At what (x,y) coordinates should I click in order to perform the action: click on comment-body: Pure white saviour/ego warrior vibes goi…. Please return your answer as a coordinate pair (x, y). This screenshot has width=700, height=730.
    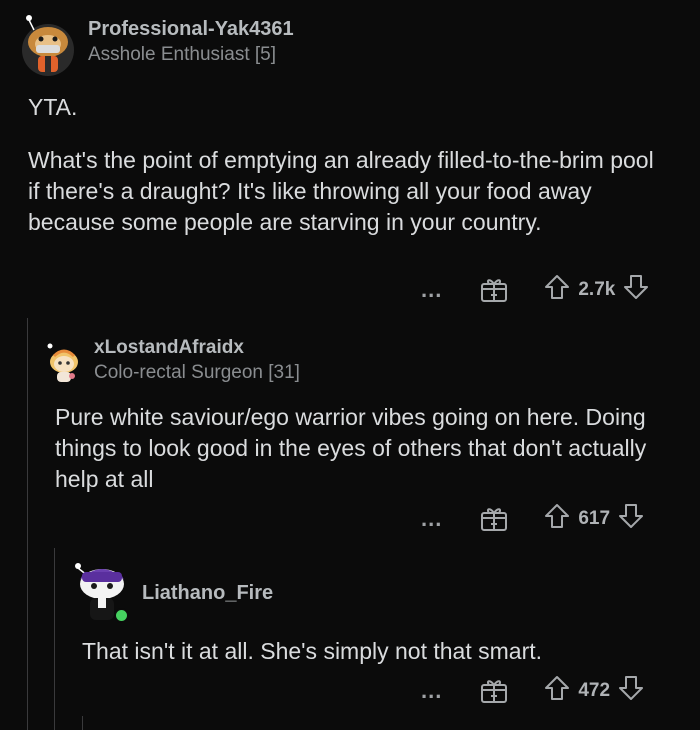
    Looking at the image, I should click on (365, 448).